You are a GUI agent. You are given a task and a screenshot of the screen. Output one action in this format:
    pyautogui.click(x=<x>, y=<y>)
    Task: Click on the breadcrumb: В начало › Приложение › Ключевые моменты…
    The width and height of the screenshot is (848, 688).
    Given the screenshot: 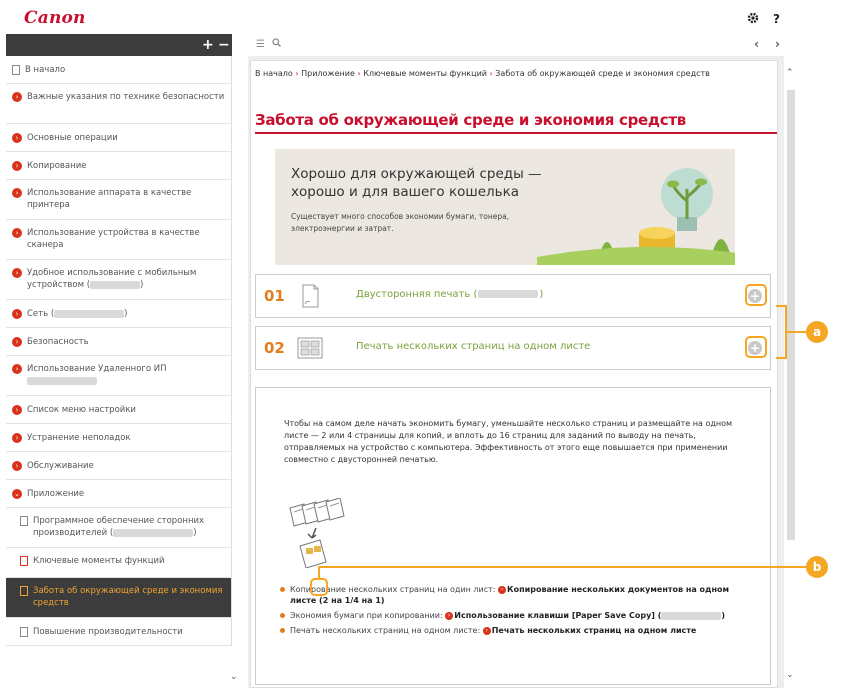 What is the action you would take?
    pyautogui.click(x=502, y=73)
    